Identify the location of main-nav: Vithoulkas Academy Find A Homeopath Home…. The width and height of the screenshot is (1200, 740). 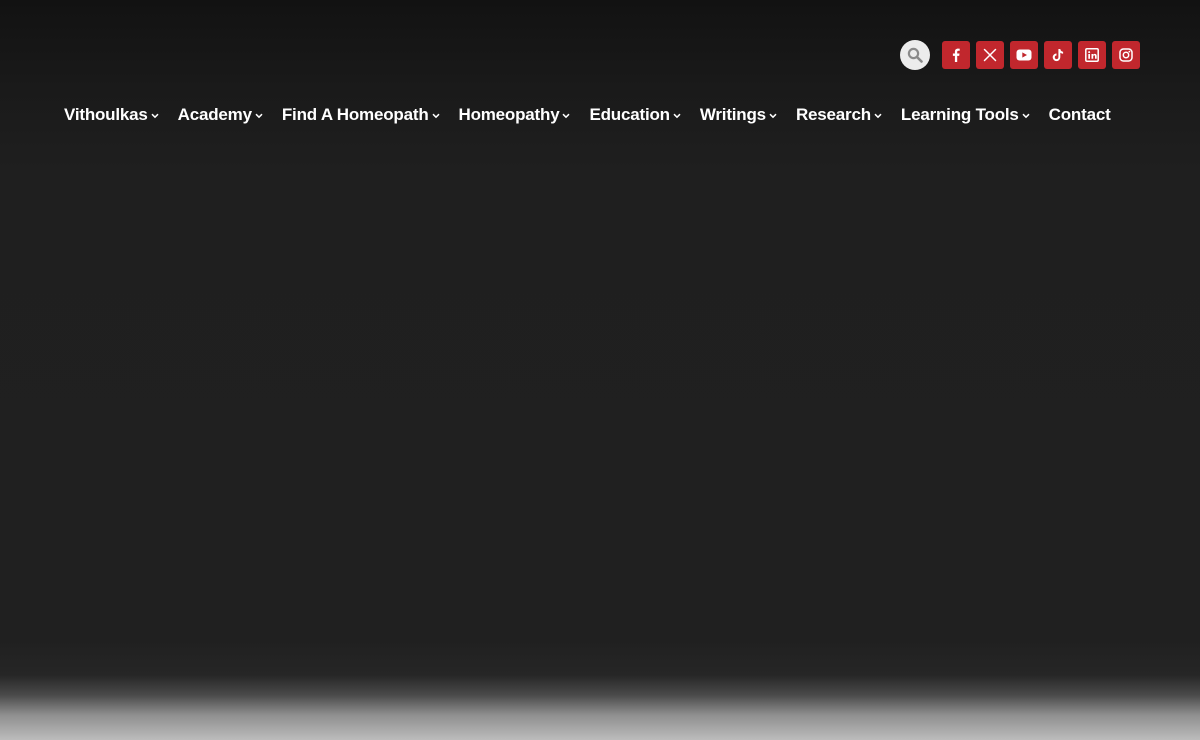
(587, 115).